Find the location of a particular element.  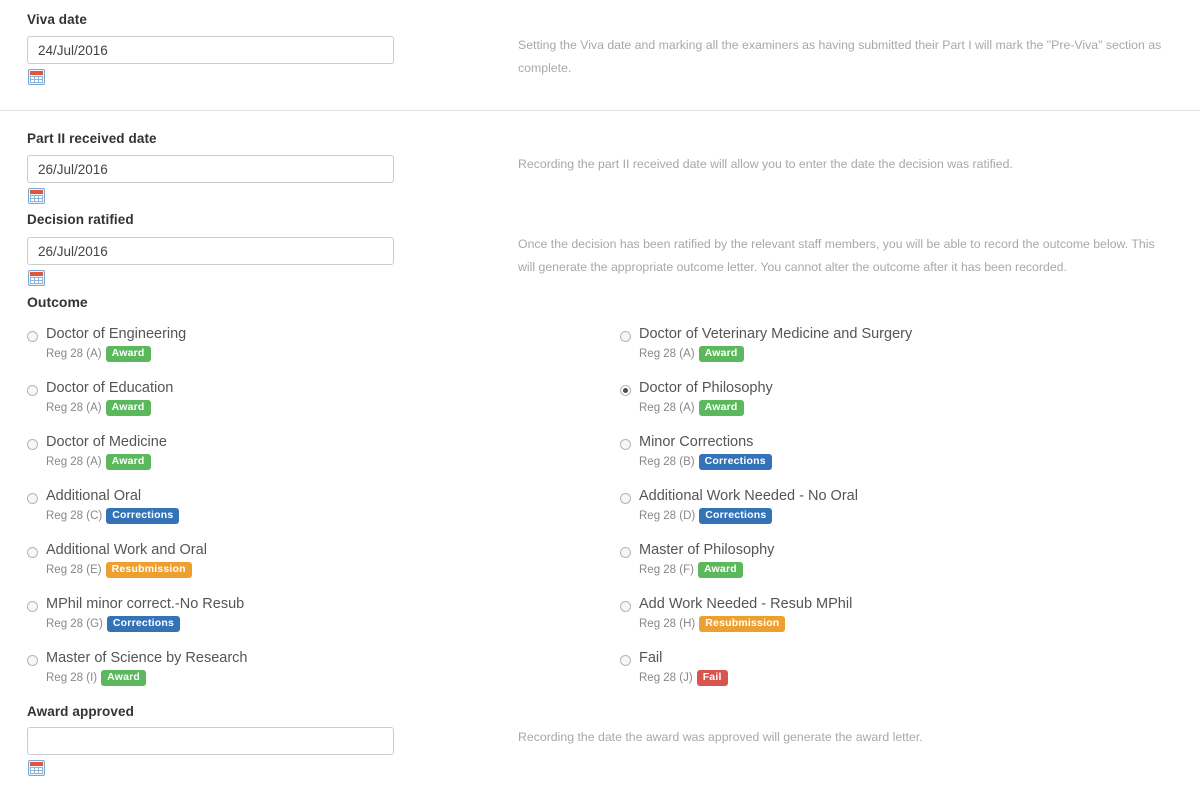

outcome-option-label: Doctor of Philosophy is located at coordinates (706, 388).